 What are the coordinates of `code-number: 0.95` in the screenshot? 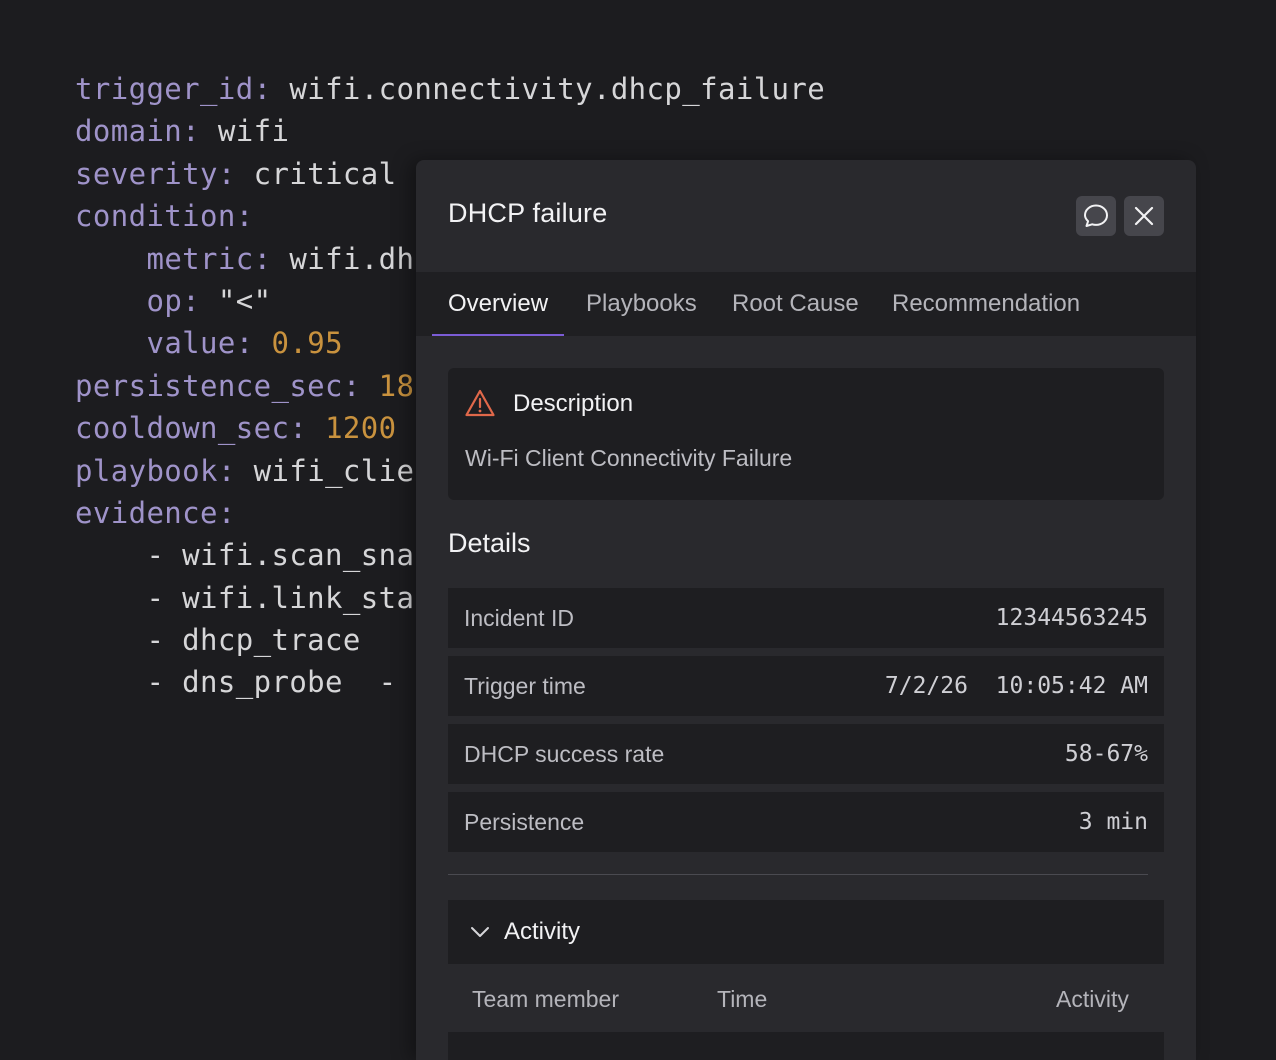 It's located at (307, 343).